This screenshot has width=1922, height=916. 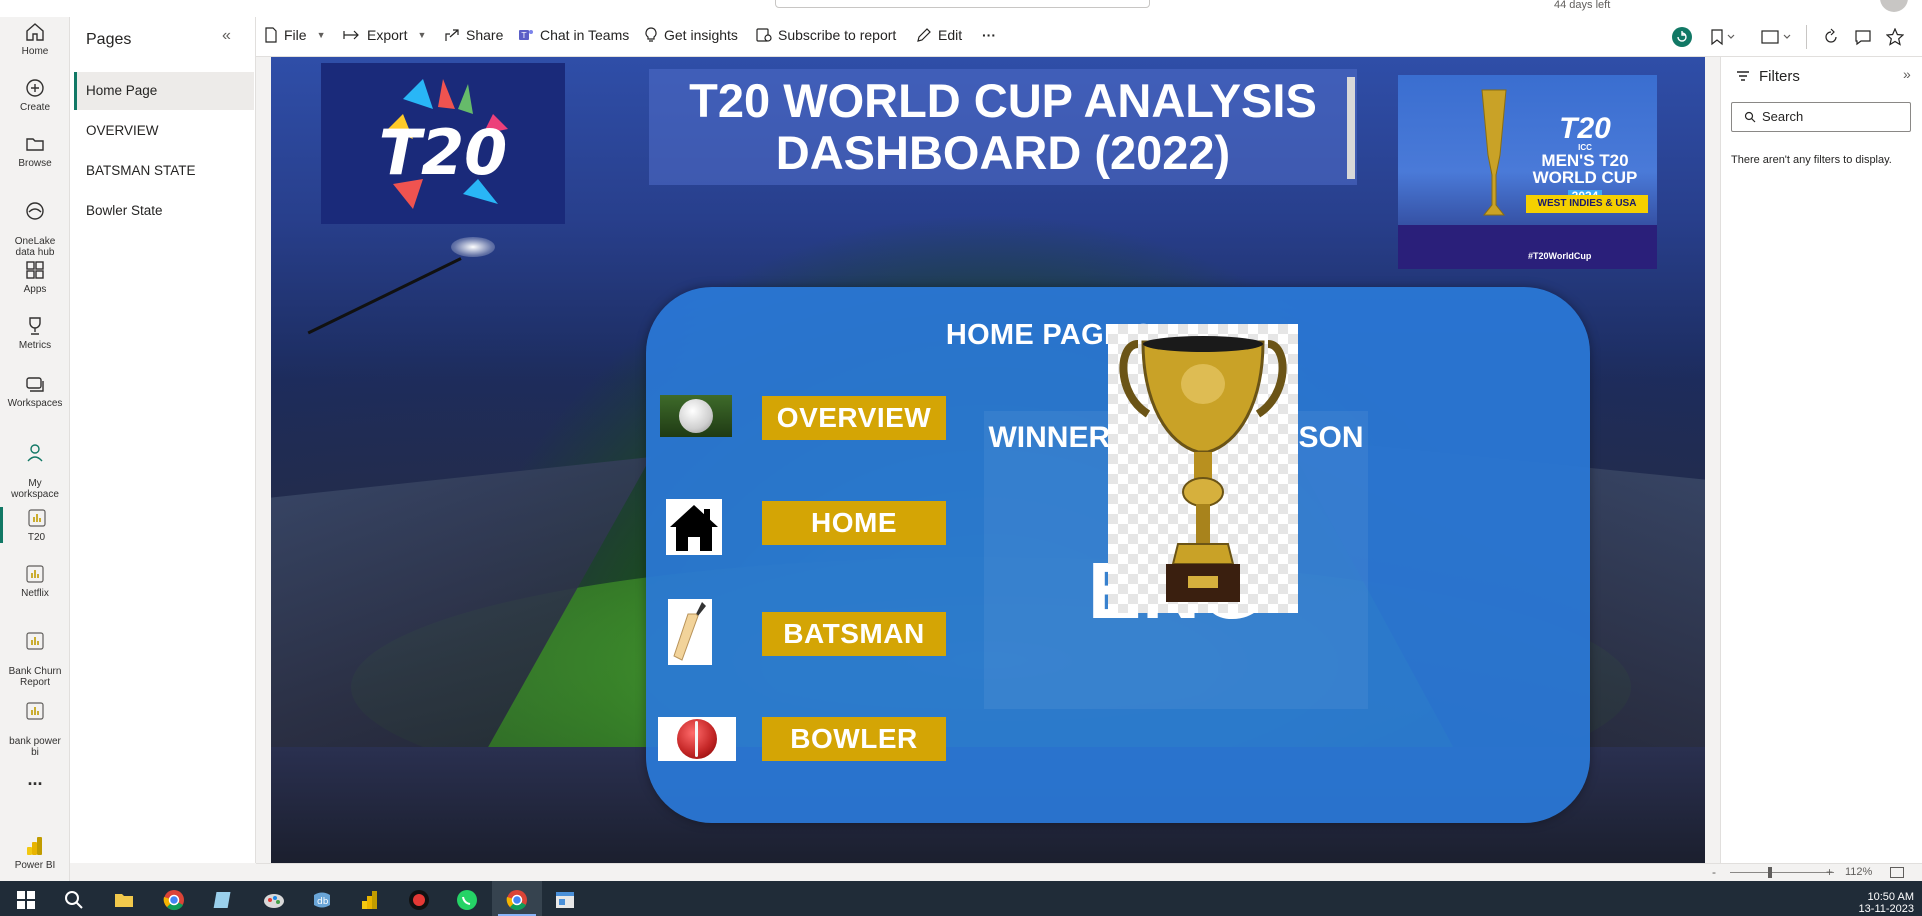 I want to click on rail-item-workspaces: Workspaces, so click(x=35, y=391).